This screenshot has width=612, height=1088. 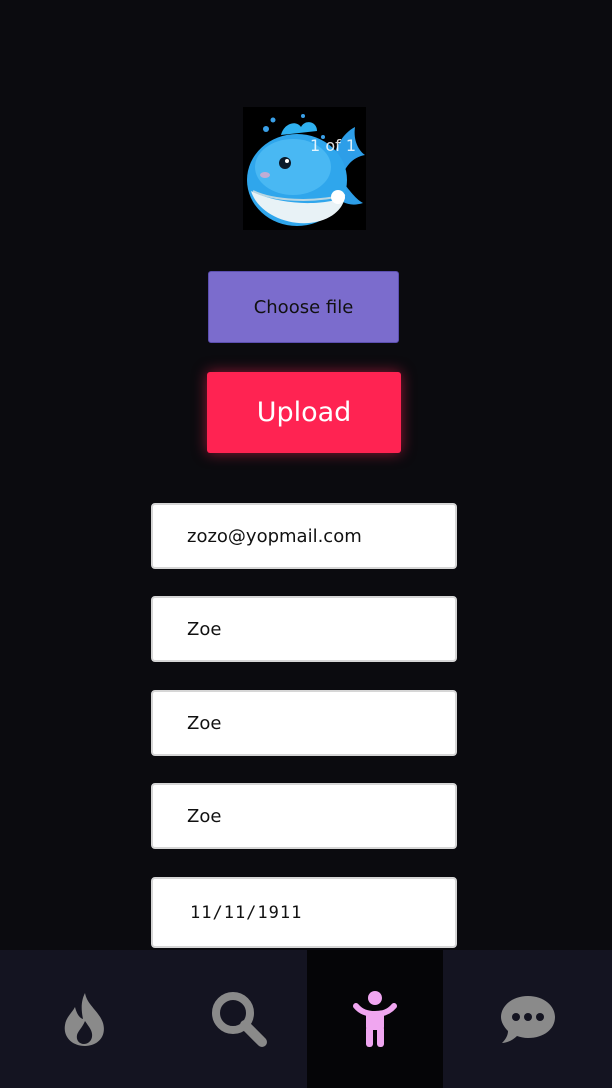 I want to click on first-name-field: Zoe, so click(x=304, y=629).